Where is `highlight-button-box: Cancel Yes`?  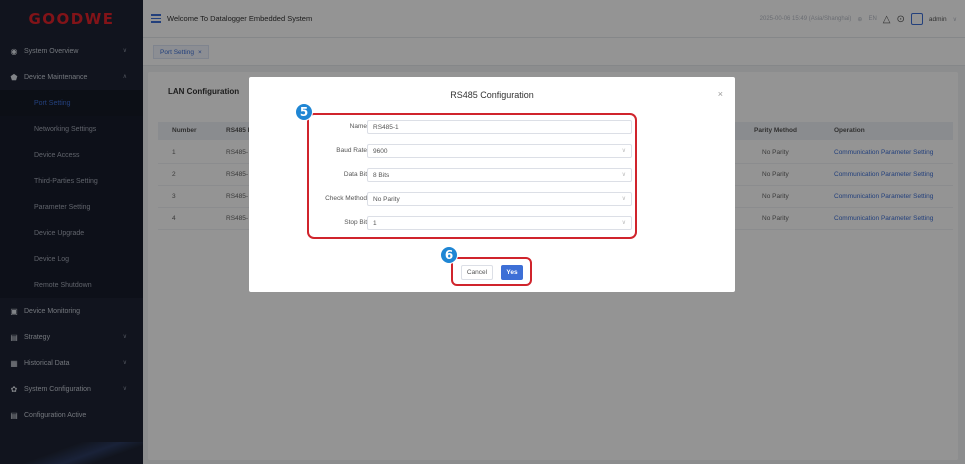
highlight-button-box: Cancel Yes is located at coordinates (491, 271).